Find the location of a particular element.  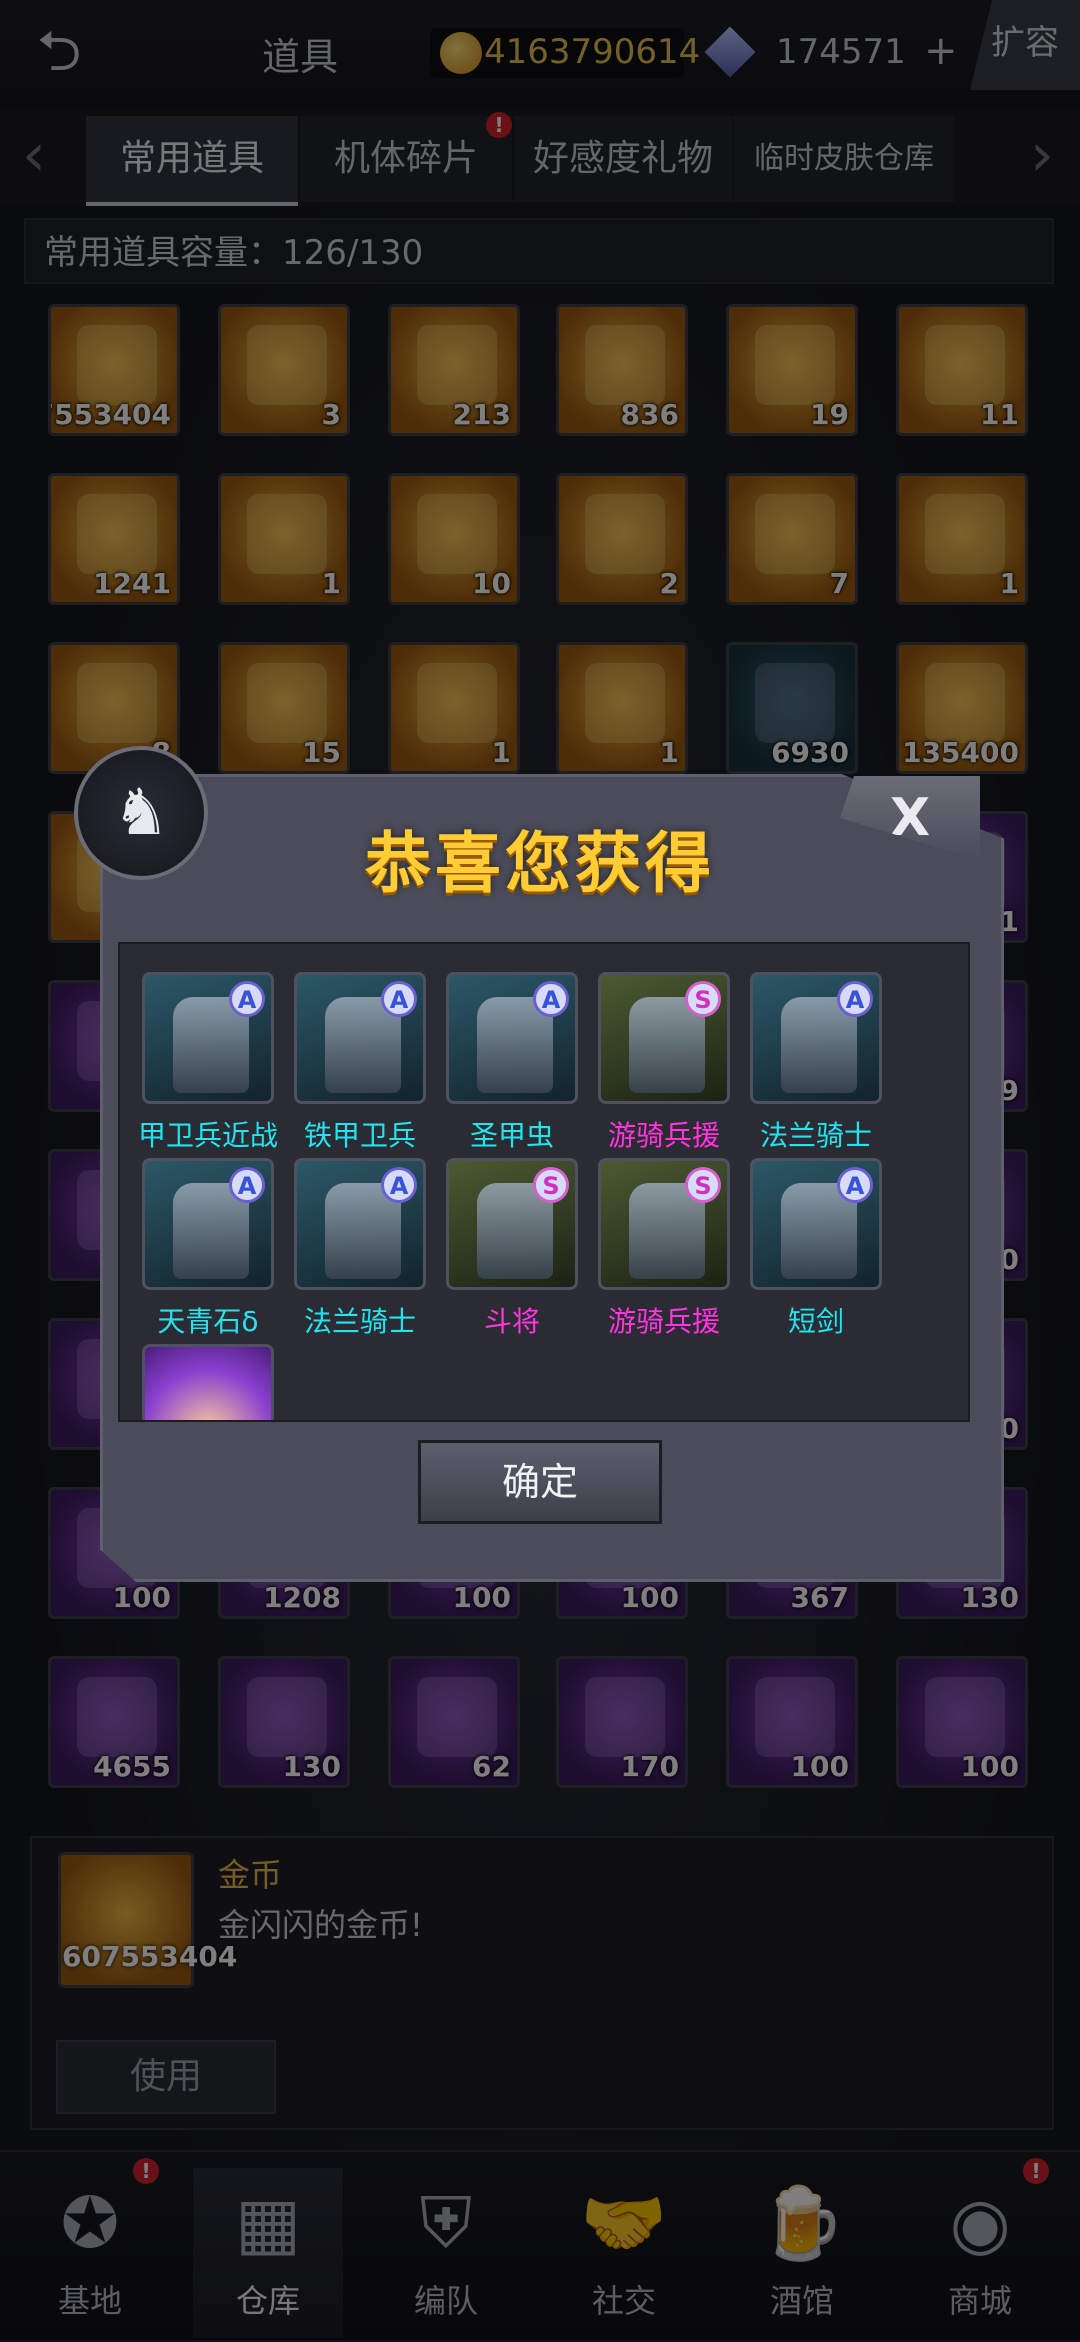

reward-item is located at coordinates (208, 1382).